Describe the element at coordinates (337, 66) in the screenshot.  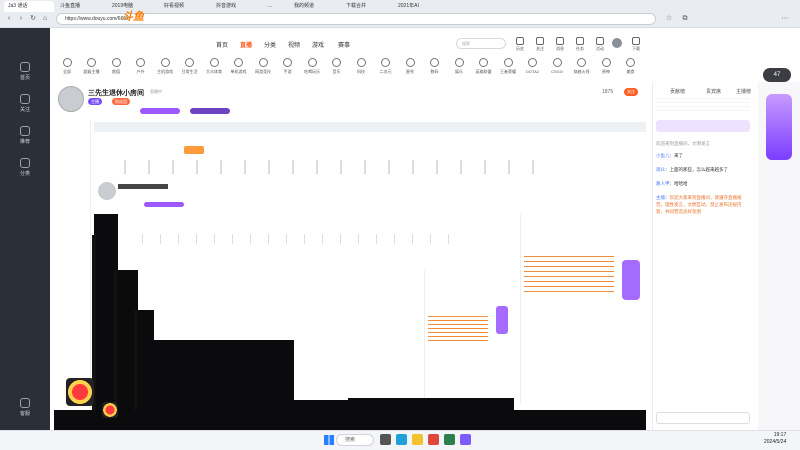
I see `category-item: 音乐` at that location.